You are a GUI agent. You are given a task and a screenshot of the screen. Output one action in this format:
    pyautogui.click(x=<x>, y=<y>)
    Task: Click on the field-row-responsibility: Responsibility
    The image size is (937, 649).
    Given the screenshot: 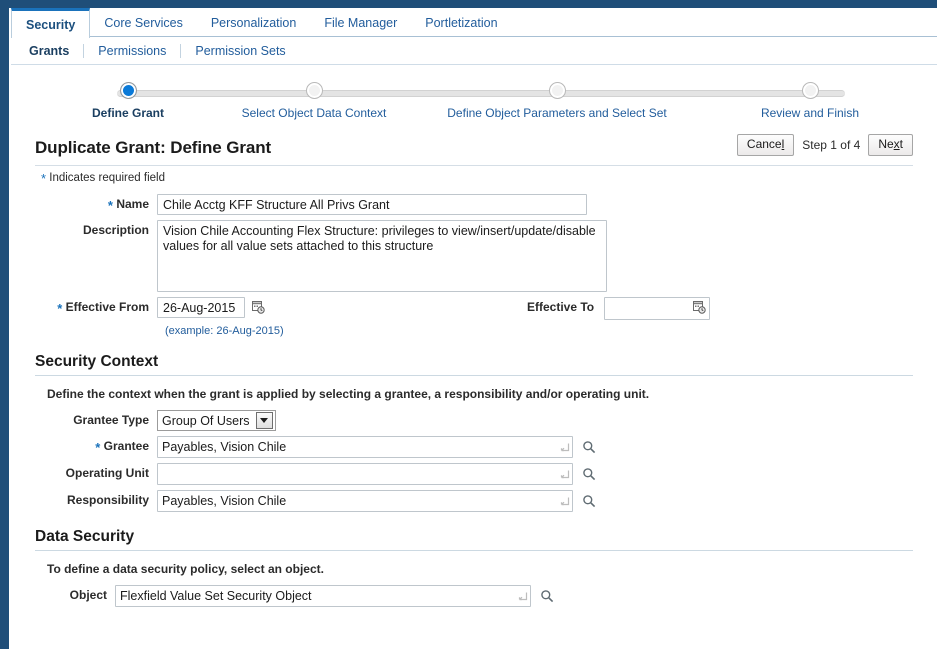 What is the action you would take?
    pyautogui.click(x=474, y=501)
    